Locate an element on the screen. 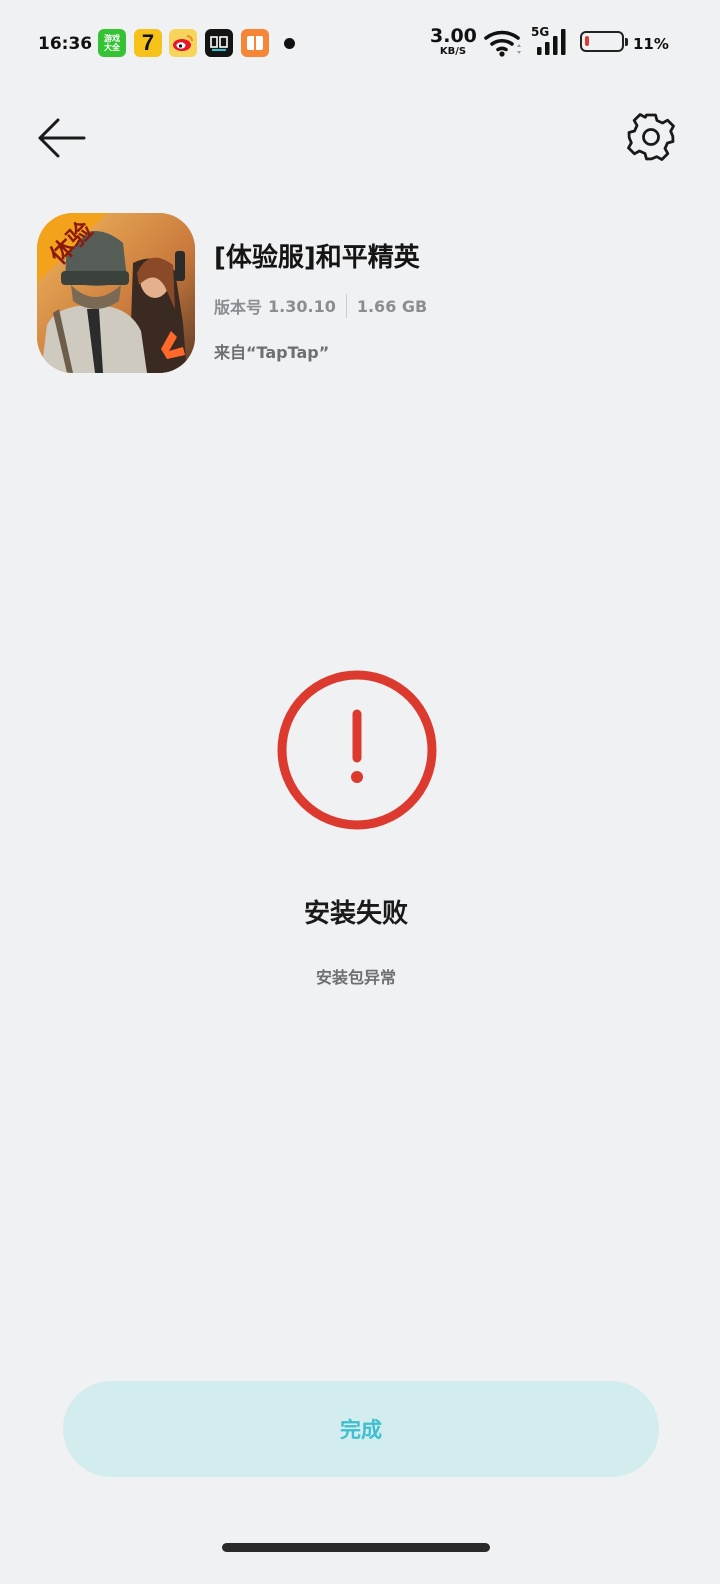  app-name: [体验服]和平精英 is located at coordinates (317, 258).